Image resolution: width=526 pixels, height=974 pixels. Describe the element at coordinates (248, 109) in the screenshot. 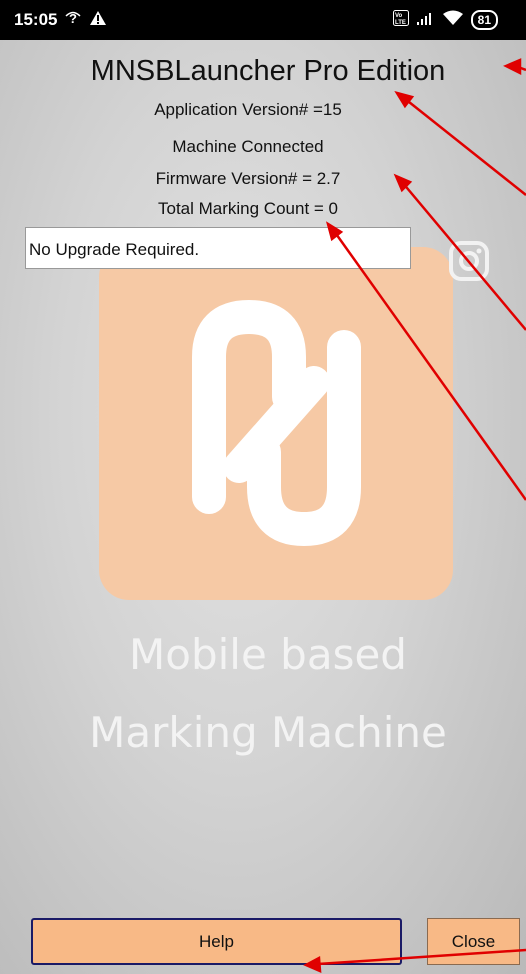

I see `application-version: Application Version# =15` at that location.